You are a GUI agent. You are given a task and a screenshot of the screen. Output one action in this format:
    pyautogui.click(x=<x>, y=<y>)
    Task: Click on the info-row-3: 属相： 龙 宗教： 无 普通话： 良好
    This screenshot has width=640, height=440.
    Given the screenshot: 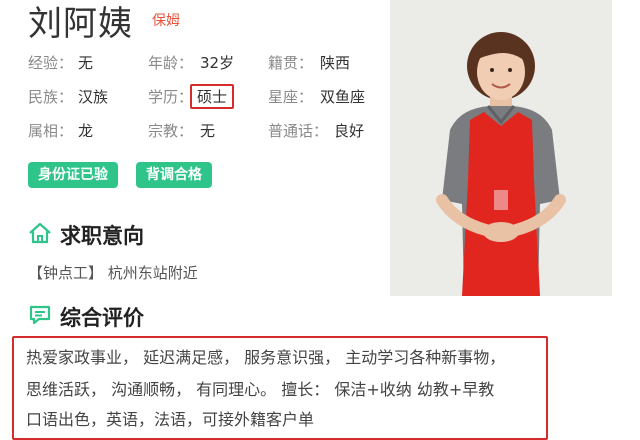 What is the action you would take?
    pyautogui.click(x=195, y=132)
    